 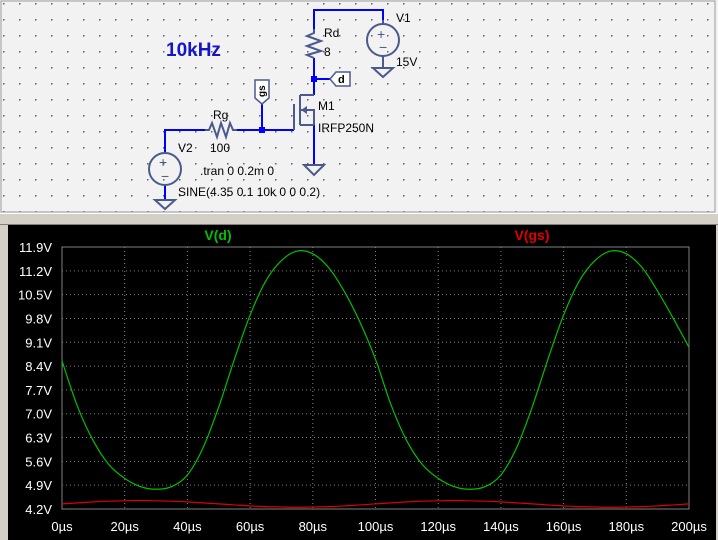 I want to click on x-tick-label: 60µs, so click(x=250, y=526).